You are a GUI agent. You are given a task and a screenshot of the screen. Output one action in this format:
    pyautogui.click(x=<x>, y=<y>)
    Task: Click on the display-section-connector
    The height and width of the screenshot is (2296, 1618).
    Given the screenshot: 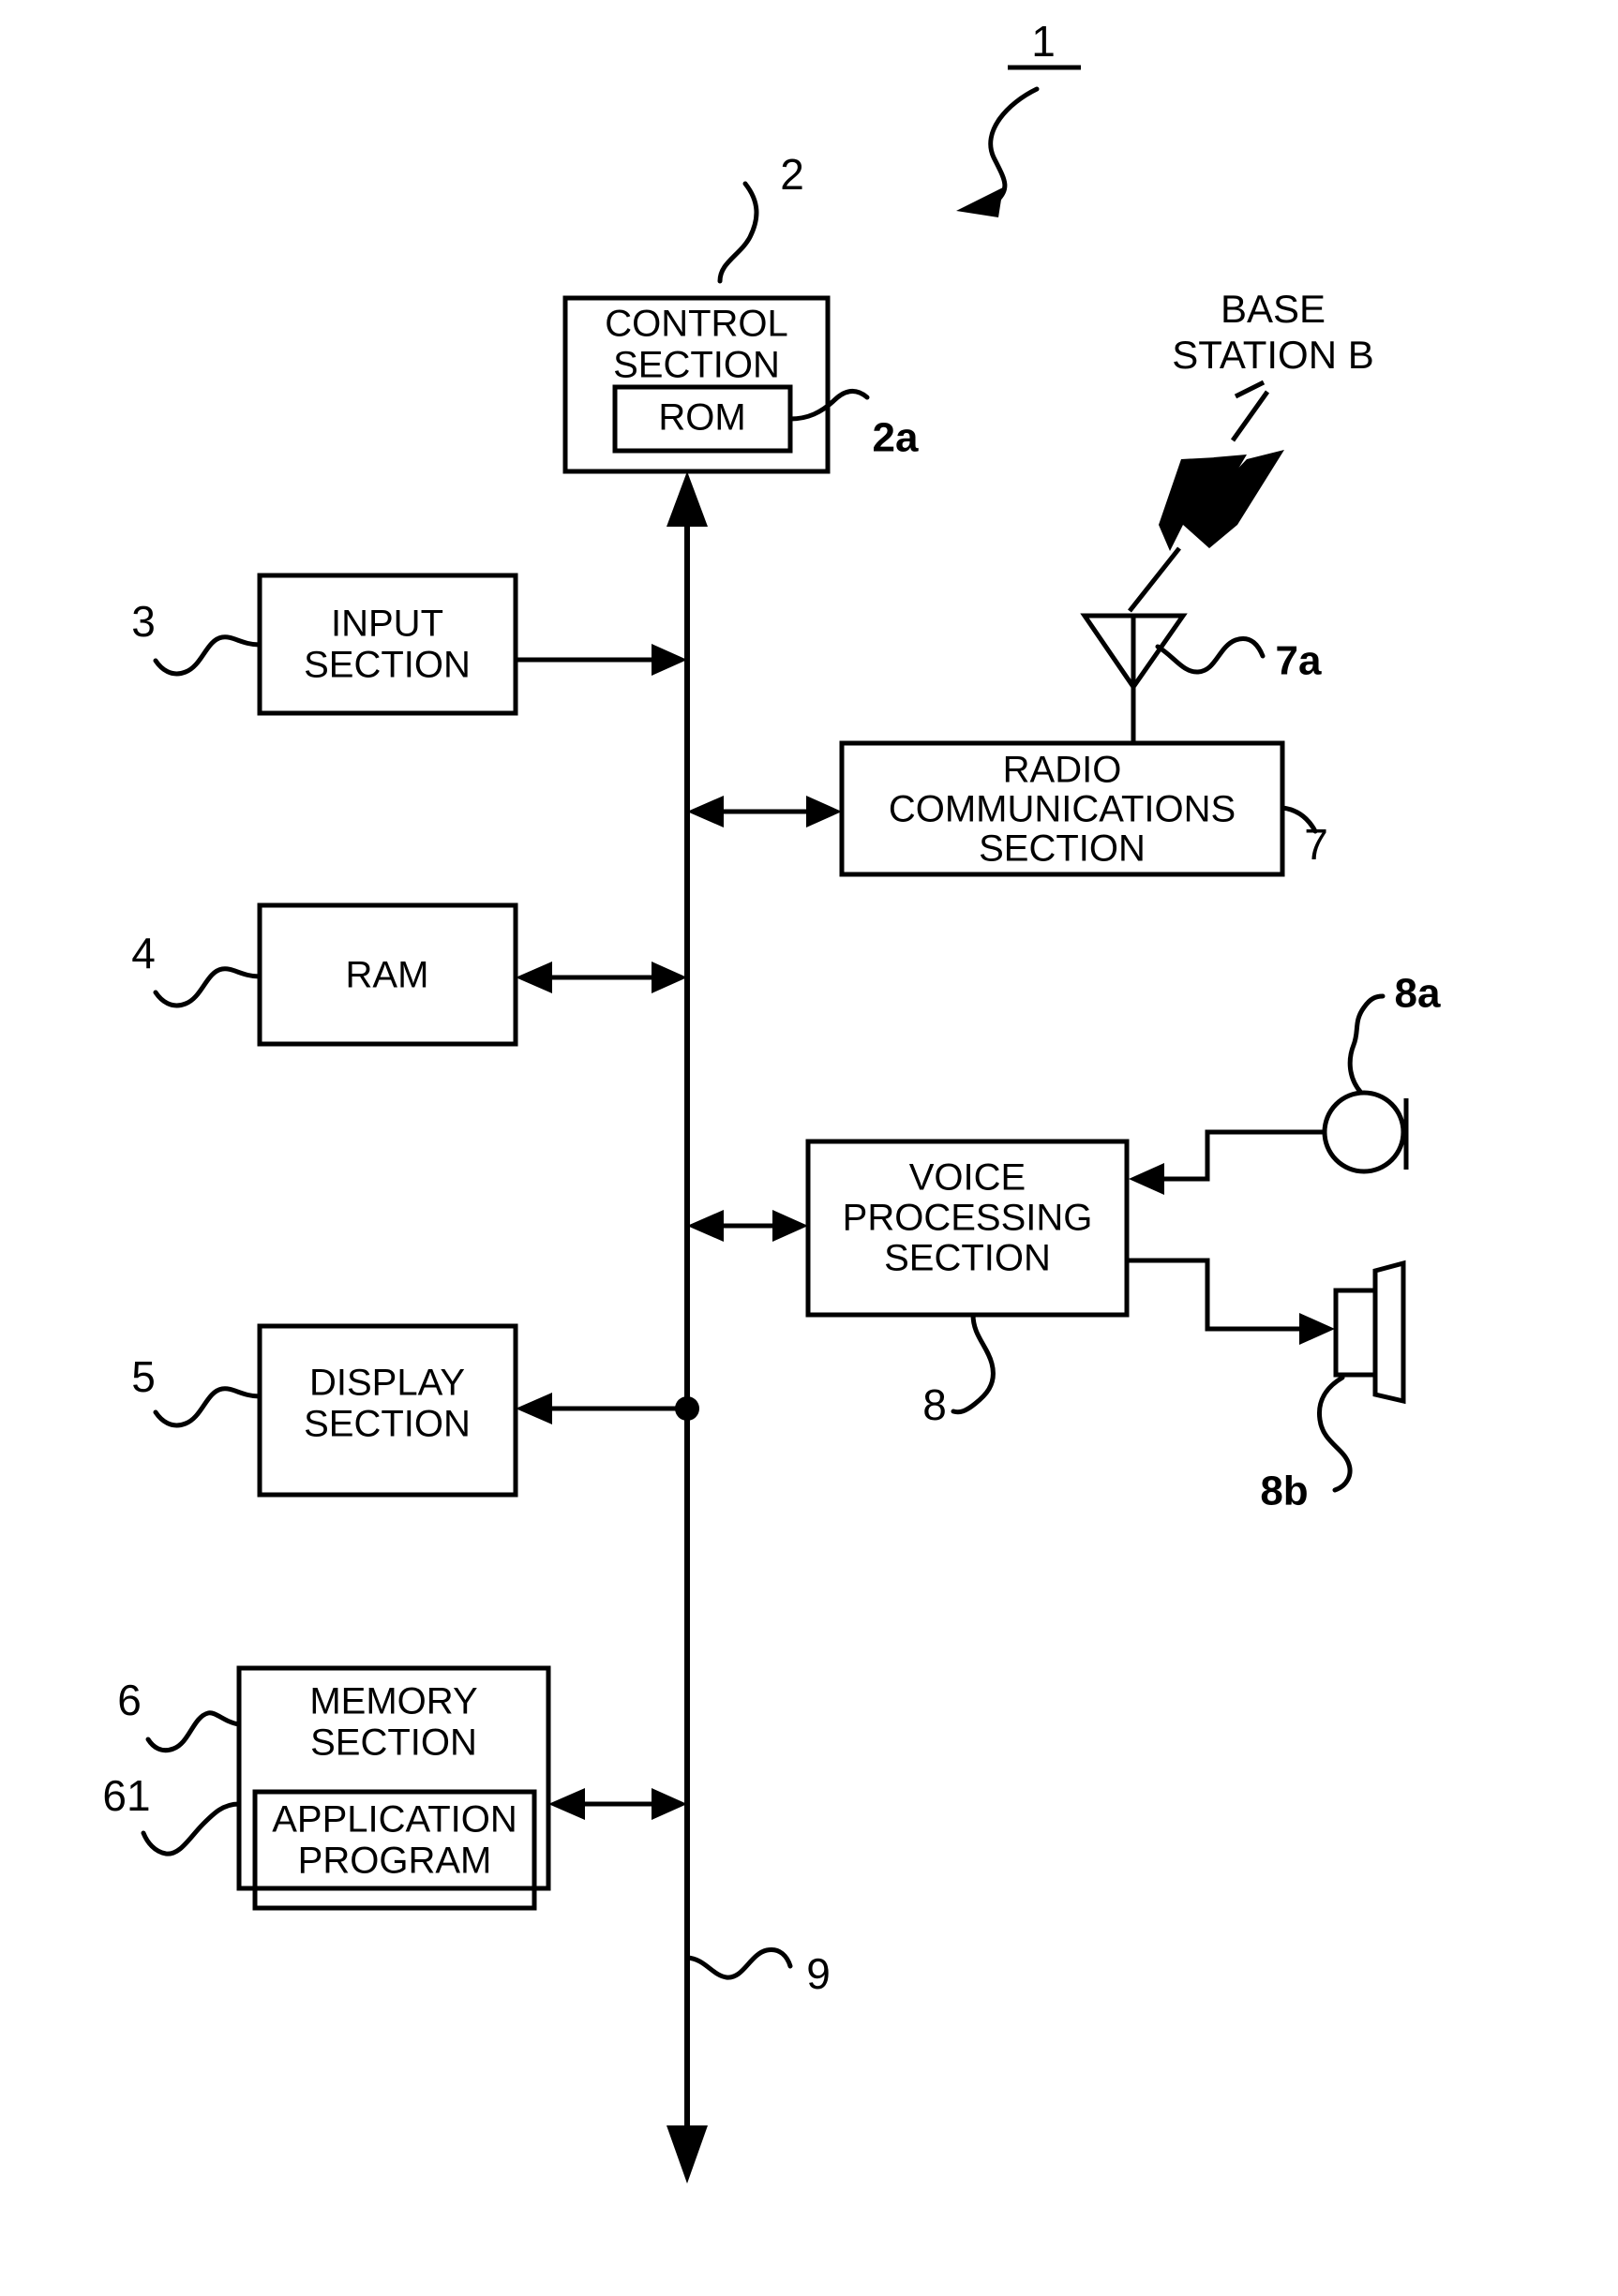 What is the action you would take?
    pyautogui.click(x=607, y=1409)
    